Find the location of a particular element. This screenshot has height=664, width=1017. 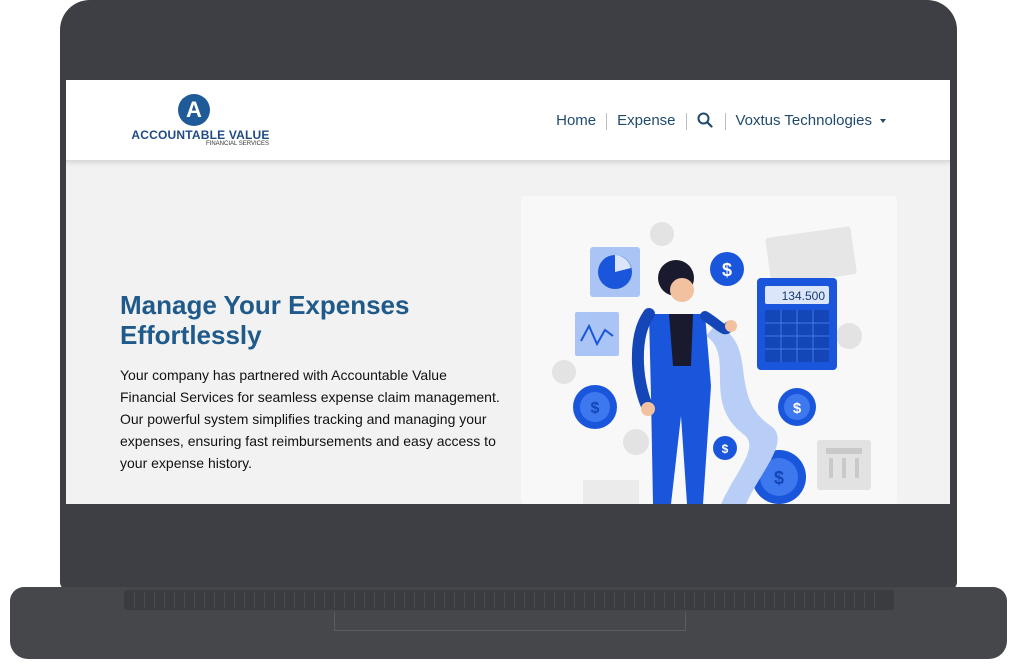

main-nav: Home Expense Voxtus Technologies is located at coordinates (721, 121).